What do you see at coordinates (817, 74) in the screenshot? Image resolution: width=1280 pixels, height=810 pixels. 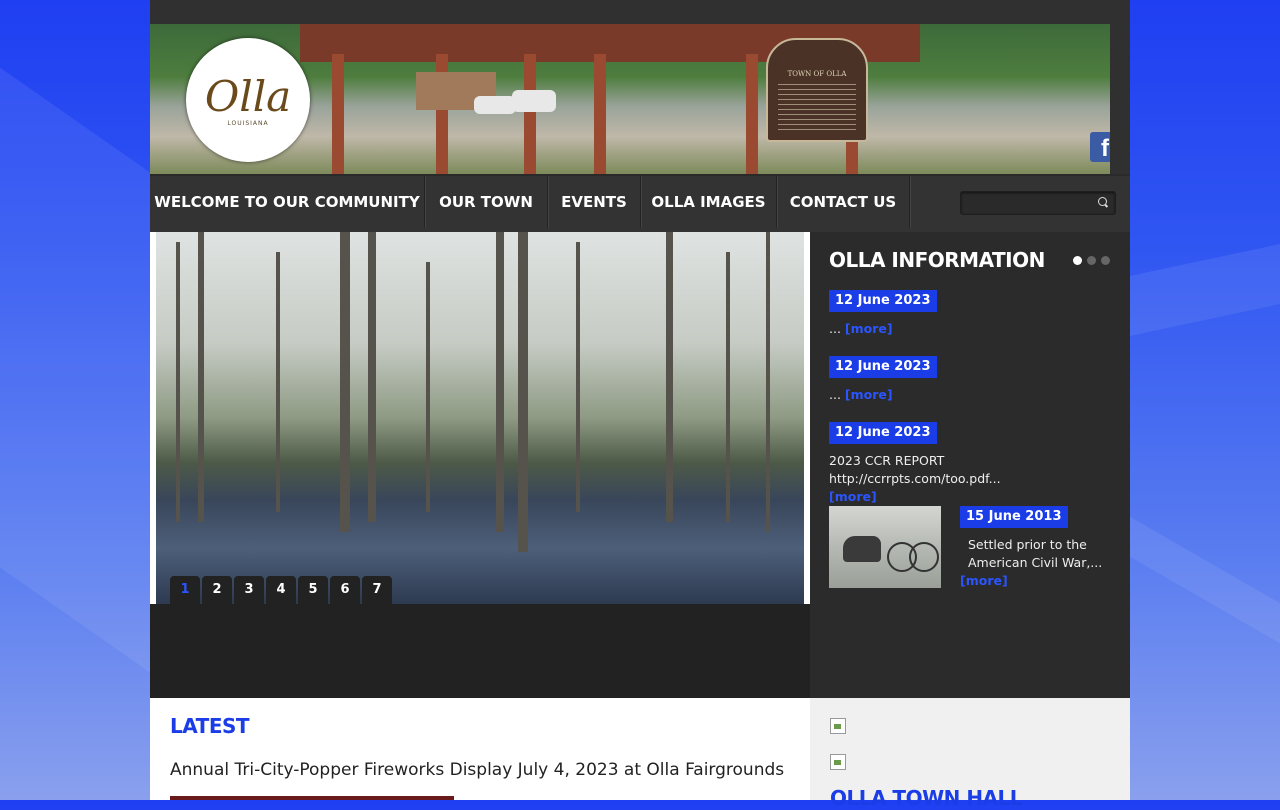 I see `sign-title: TOWN OF OLLA` at bounding box center [817, 74].